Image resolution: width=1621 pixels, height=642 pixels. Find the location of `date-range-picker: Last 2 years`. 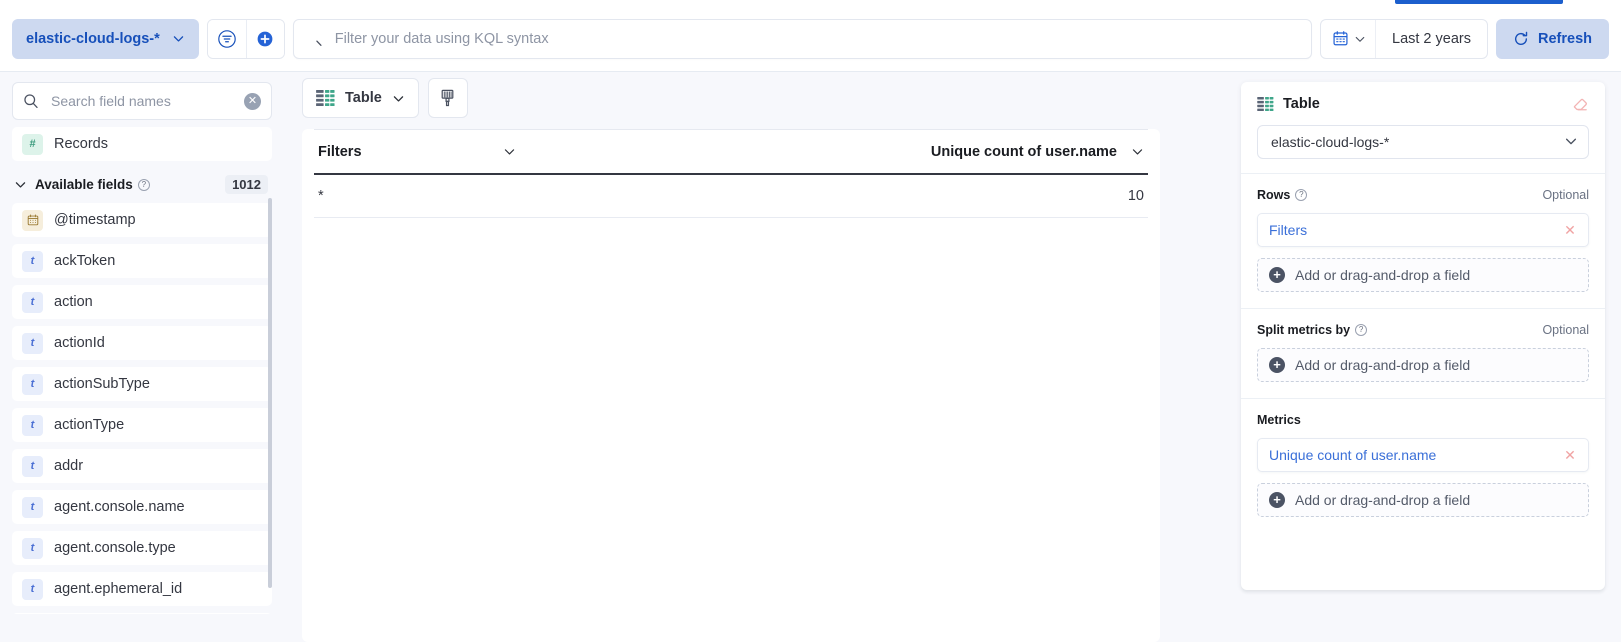

date-range-picker: Last 2 years is located at coordinates (1404, 38).